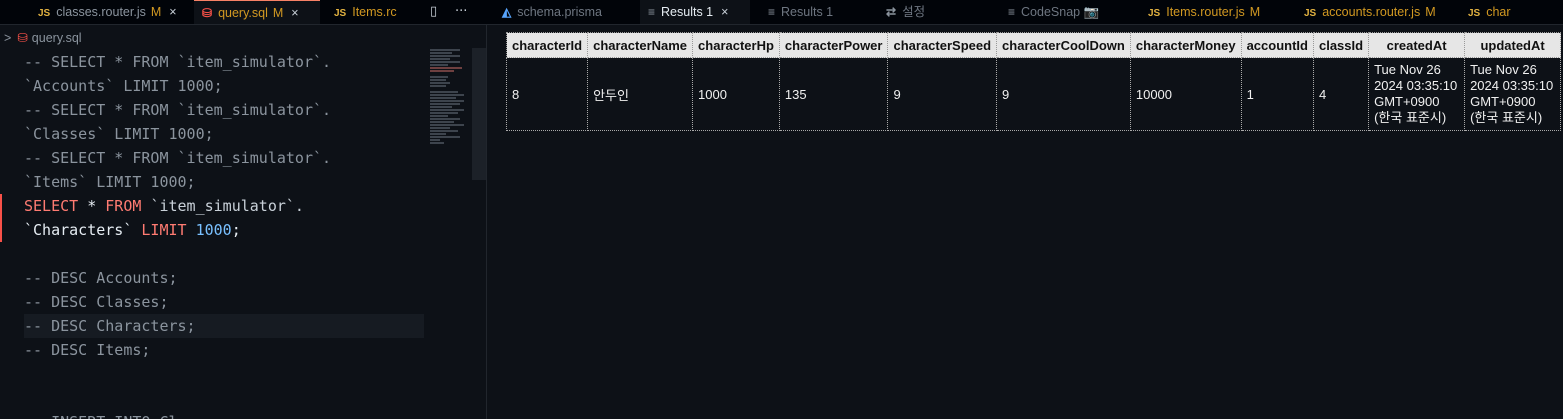  Describe the element at coordinates (486, 221) in the screenshot. I see `editor-group-divider` at that location.